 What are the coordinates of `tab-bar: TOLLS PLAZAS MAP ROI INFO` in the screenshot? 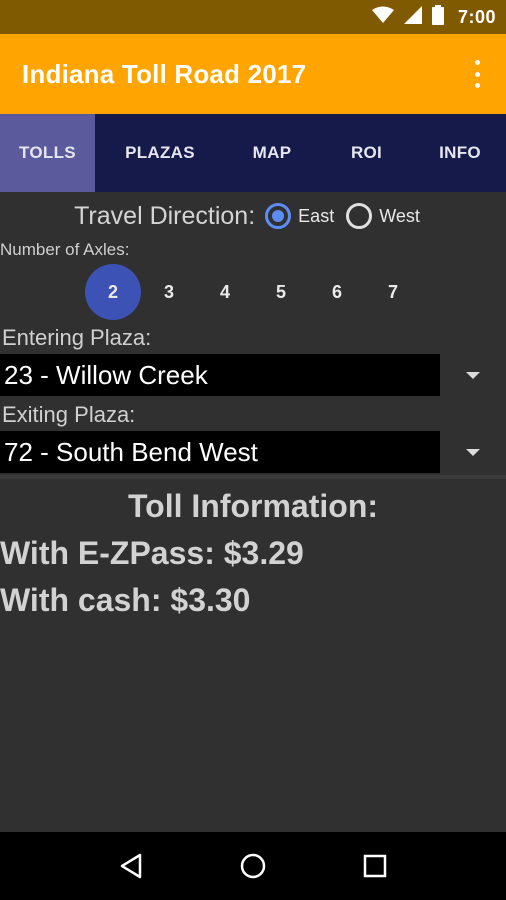 It's located at (253, 153).